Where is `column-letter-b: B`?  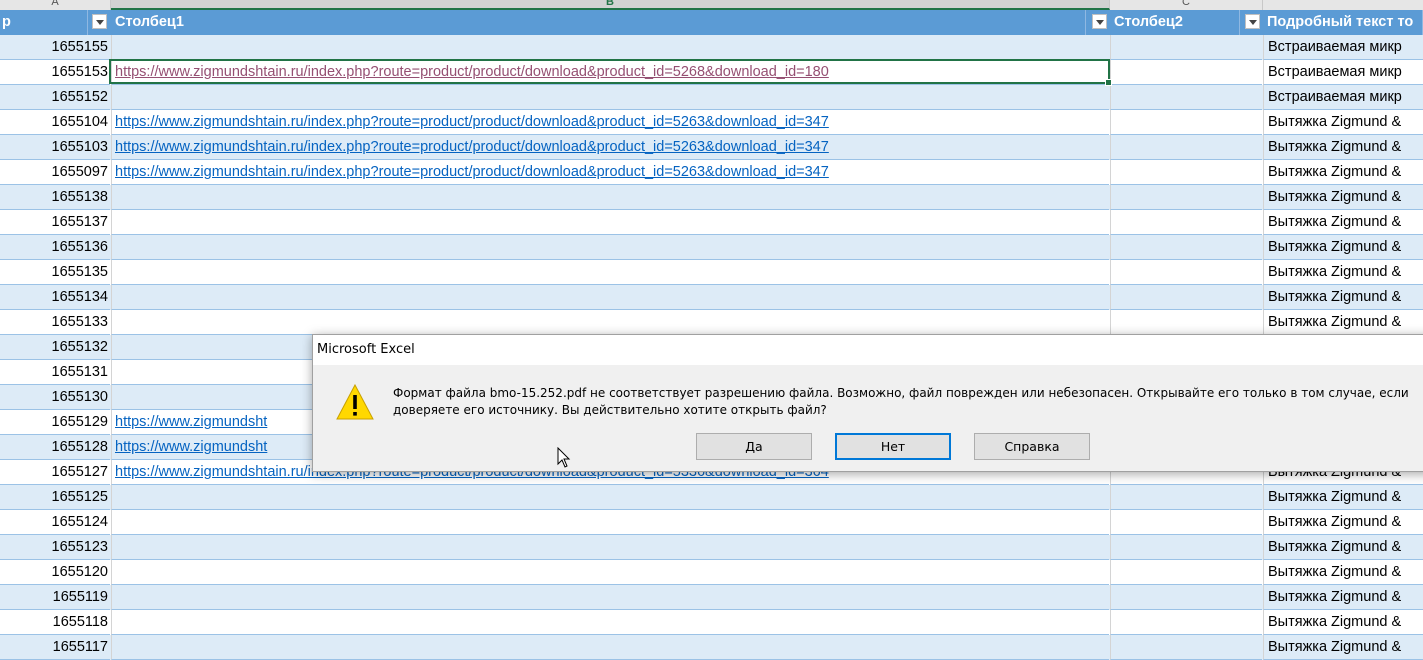
column-letter-b: B is located at coordinates (610, 5).